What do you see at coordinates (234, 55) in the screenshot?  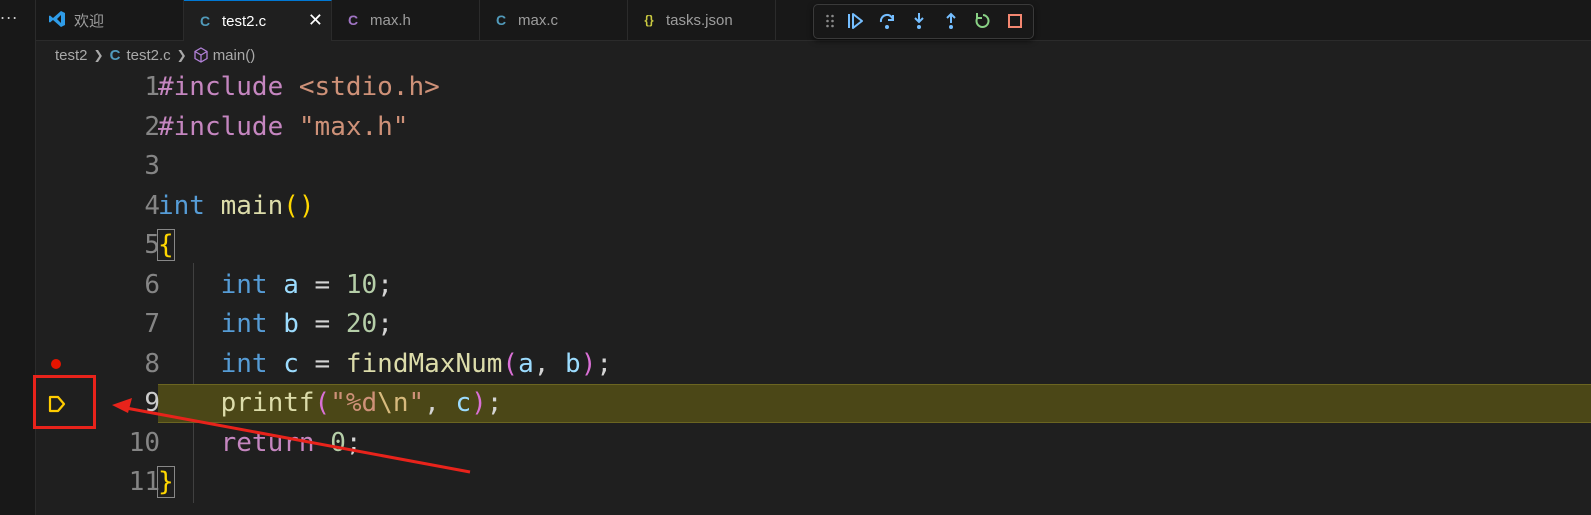 I see `breadcrumb-symbol: main()` at bounding box center [234, 55].